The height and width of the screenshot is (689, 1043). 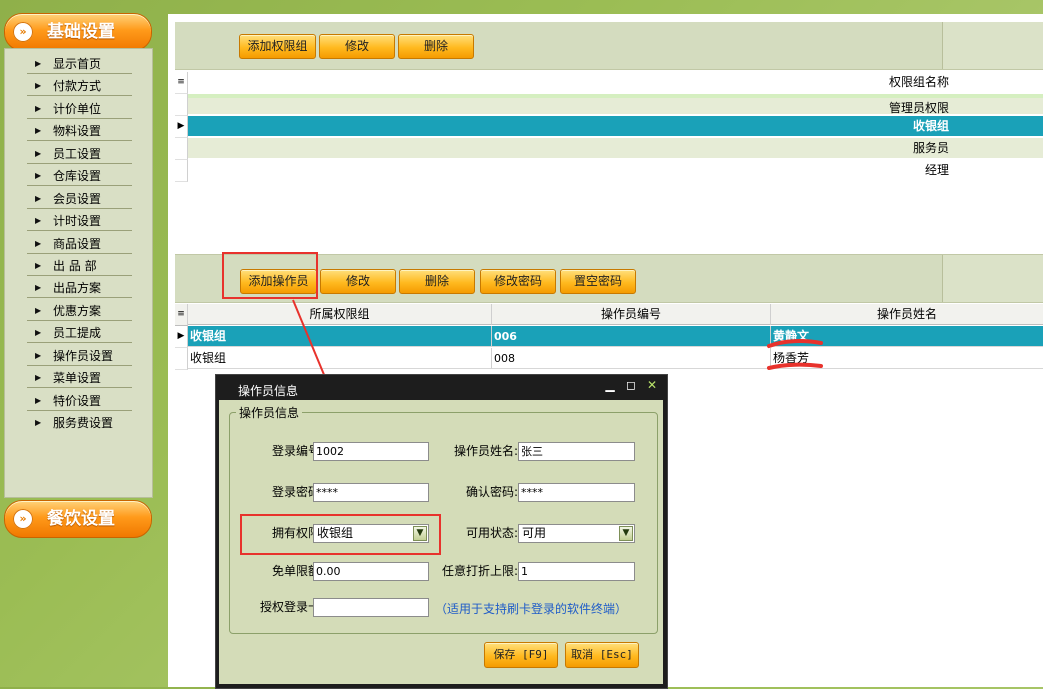 I want to click on perm-grid-row: 管理员权限, so click(x=615, y=104).